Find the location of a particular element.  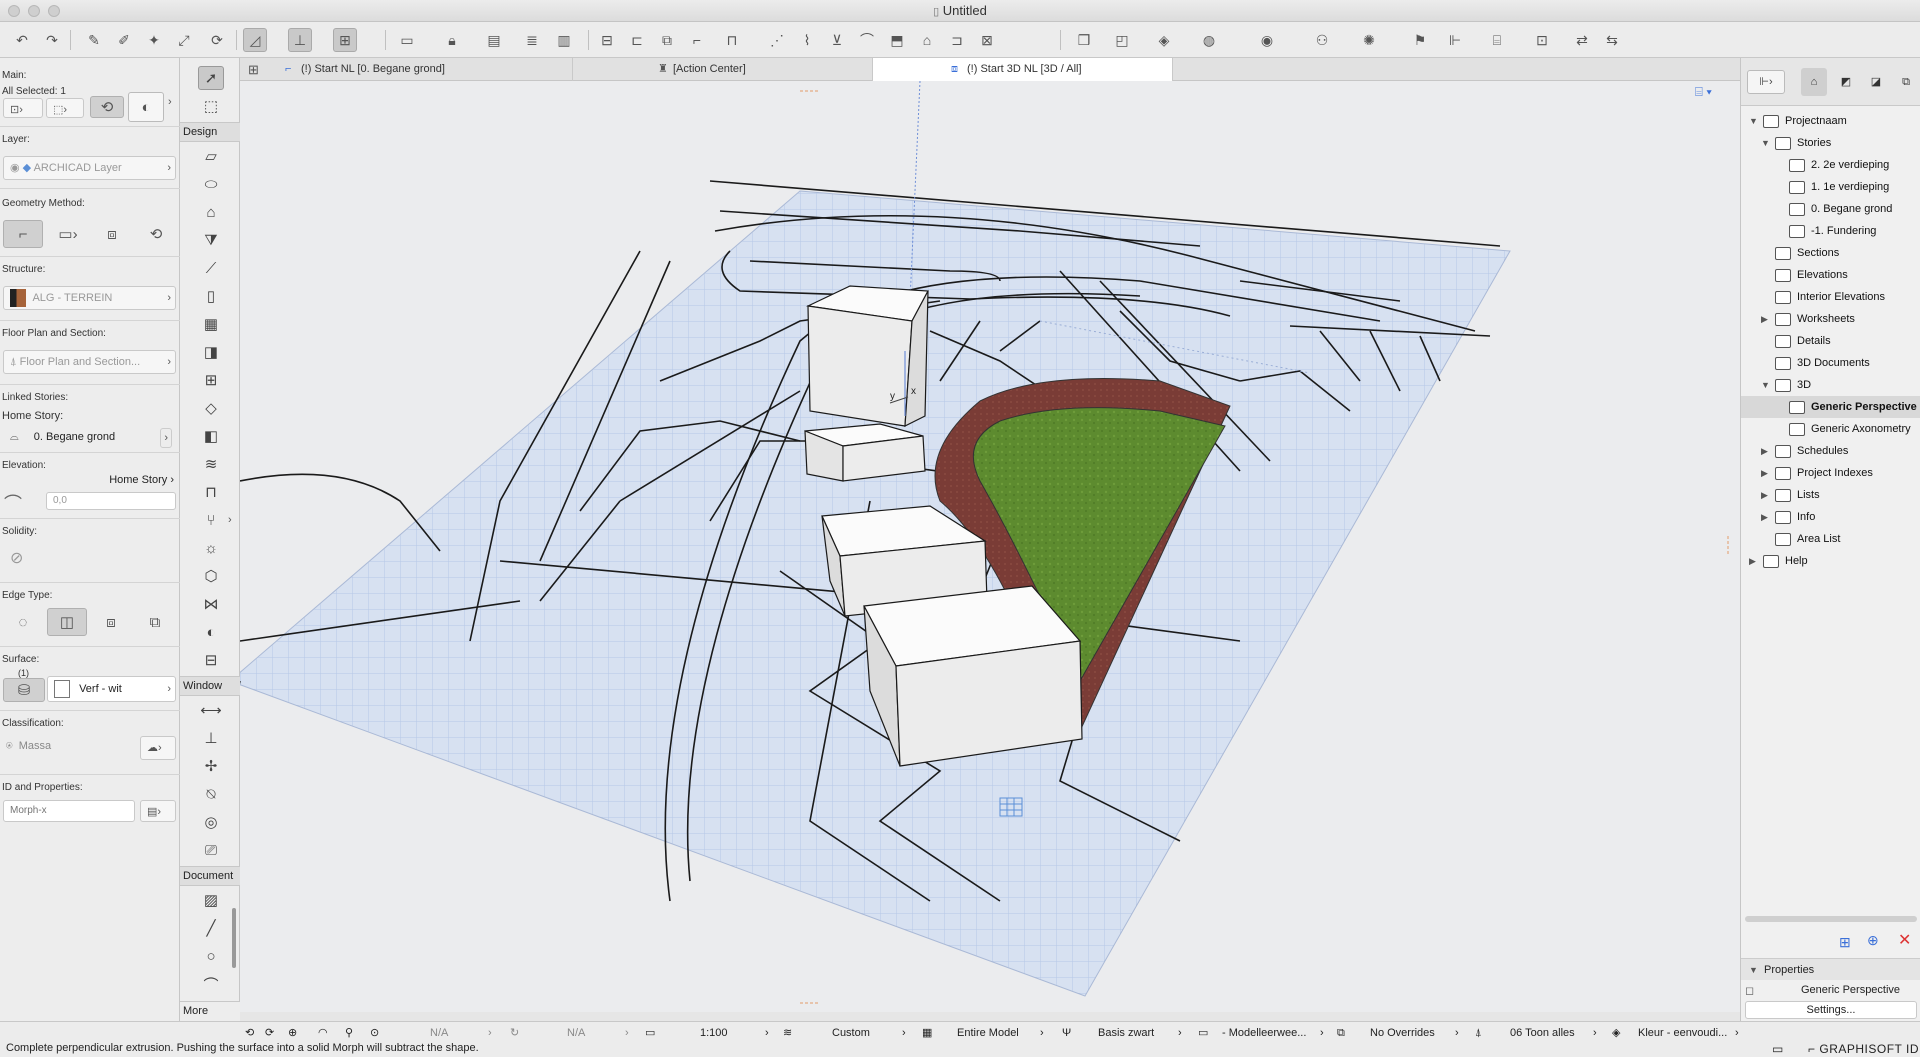

sync-icon: ⇄ is located at coordinates (1582, 40).